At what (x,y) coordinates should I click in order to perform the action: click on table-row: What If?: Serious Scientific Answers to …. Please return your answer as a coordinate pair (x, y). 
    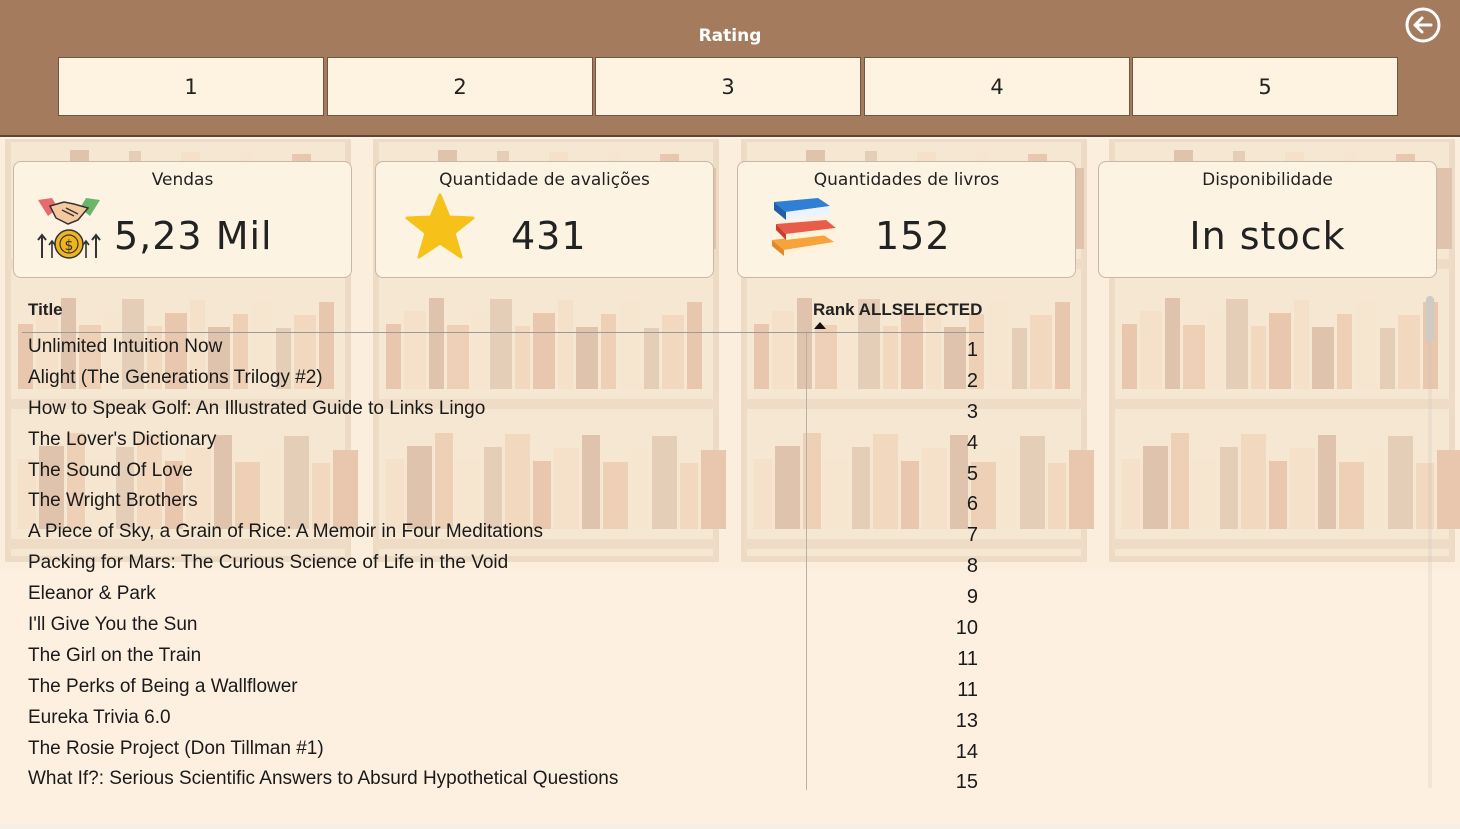
    Looking at the image, I should click on (503, 777).